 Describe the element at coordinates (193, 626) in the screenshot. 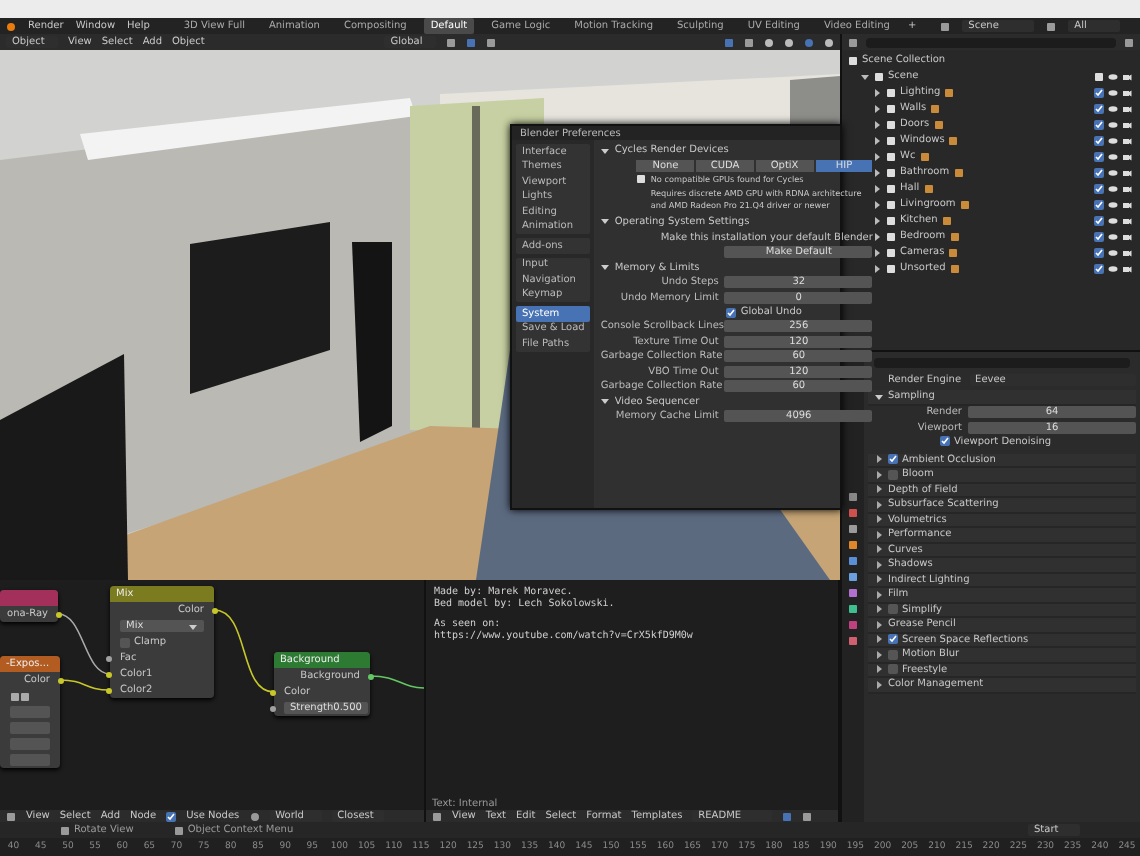

I see `caret-icon` at that location.